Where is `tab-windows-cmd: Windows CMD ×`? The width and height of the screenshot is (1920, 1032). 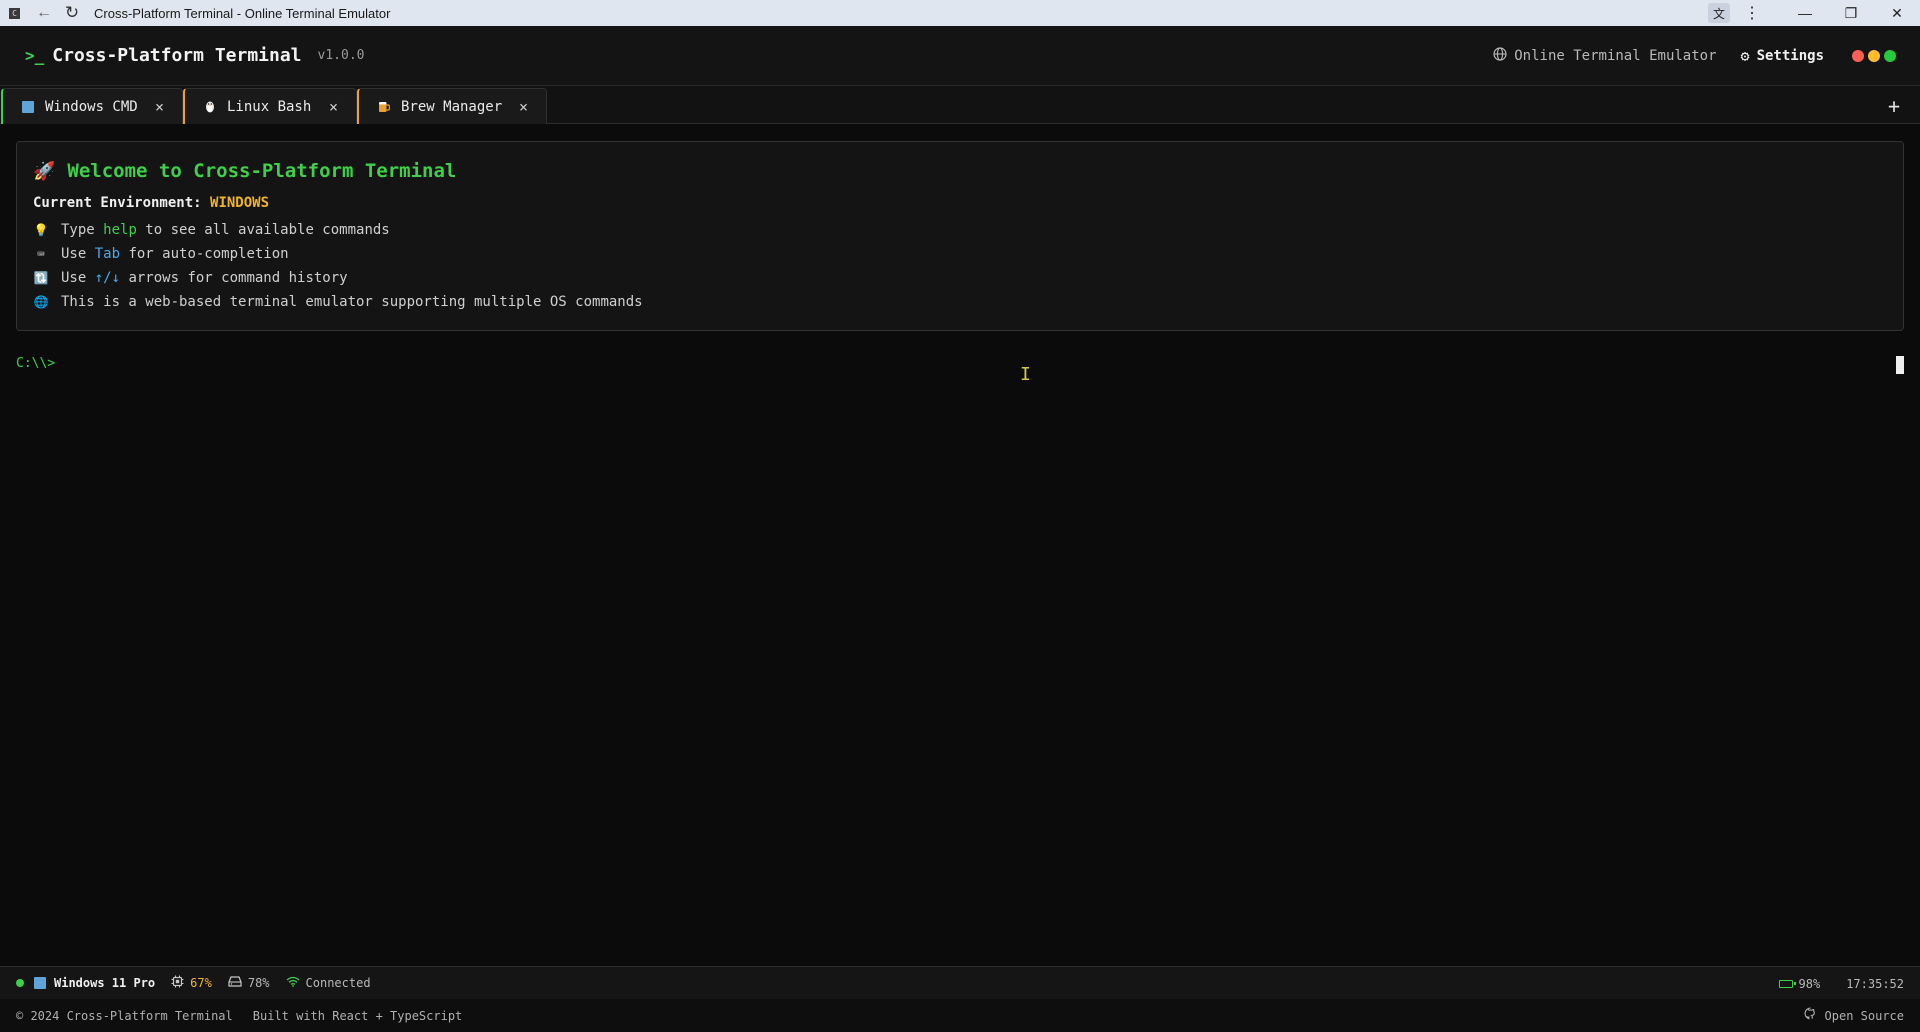
tab-windows-cmd: Windows CMD × is located at coordinates (92, 106).